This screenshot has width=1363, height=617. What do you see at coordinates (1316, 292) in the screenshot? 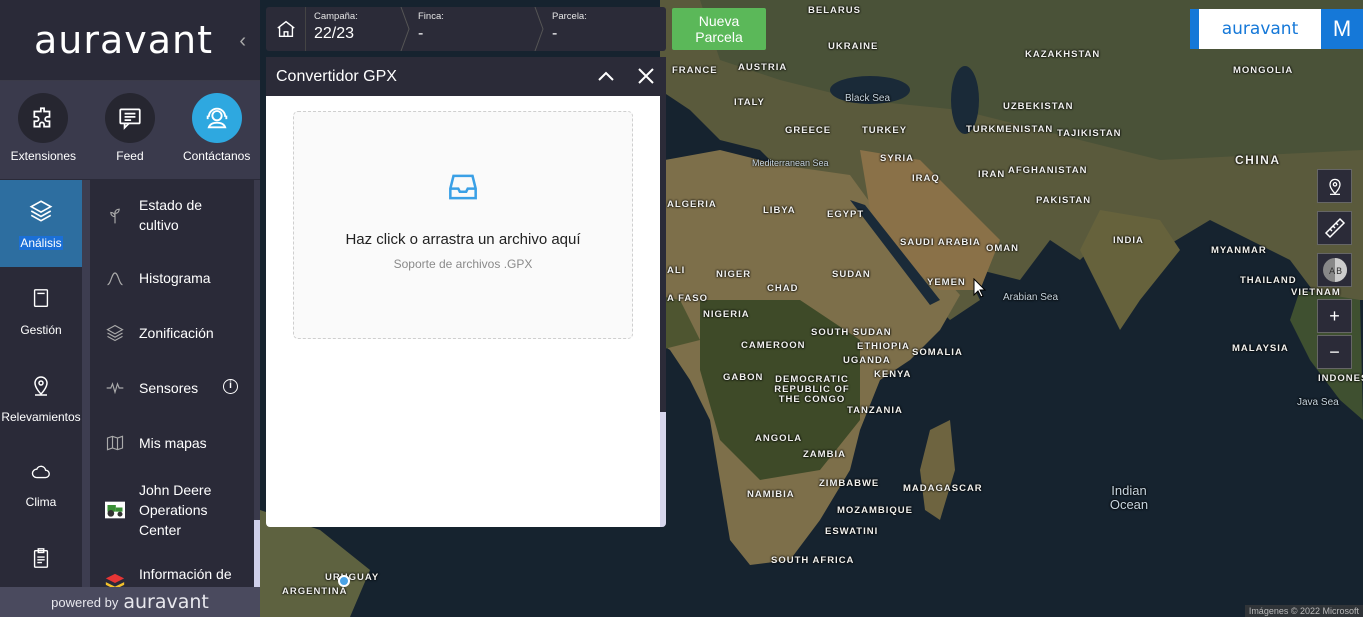
I see `map-label: VIETNAM` at bounding box center [1316, 292].